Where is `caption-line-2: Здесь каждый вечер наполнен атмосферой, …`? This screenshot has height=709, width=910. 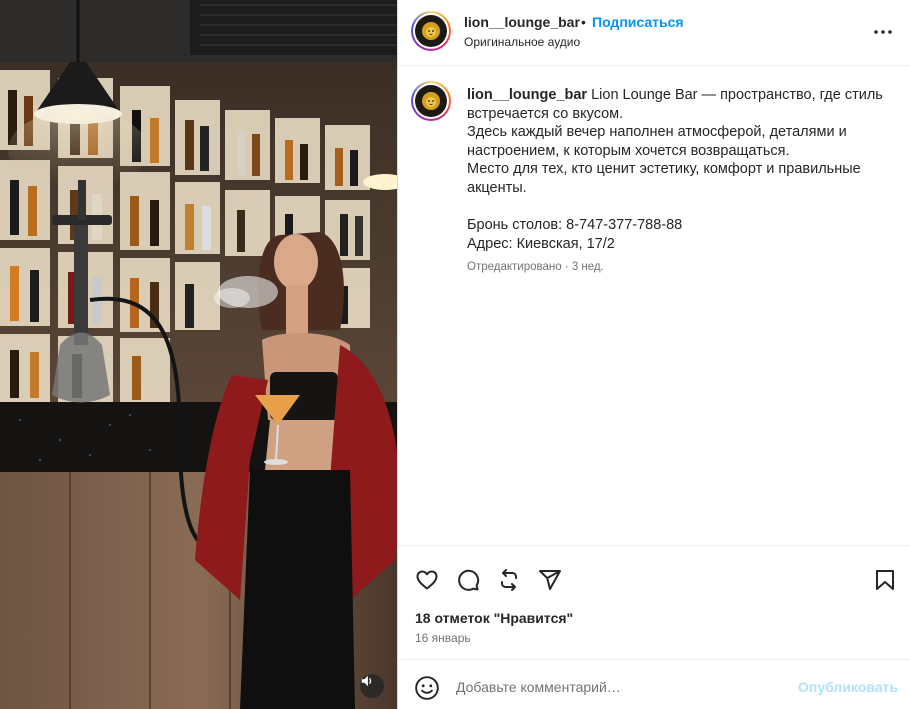
caption-line-2: Здесь каждый вечер наполнен атмосферой, … is located at coordinates (657, 141).